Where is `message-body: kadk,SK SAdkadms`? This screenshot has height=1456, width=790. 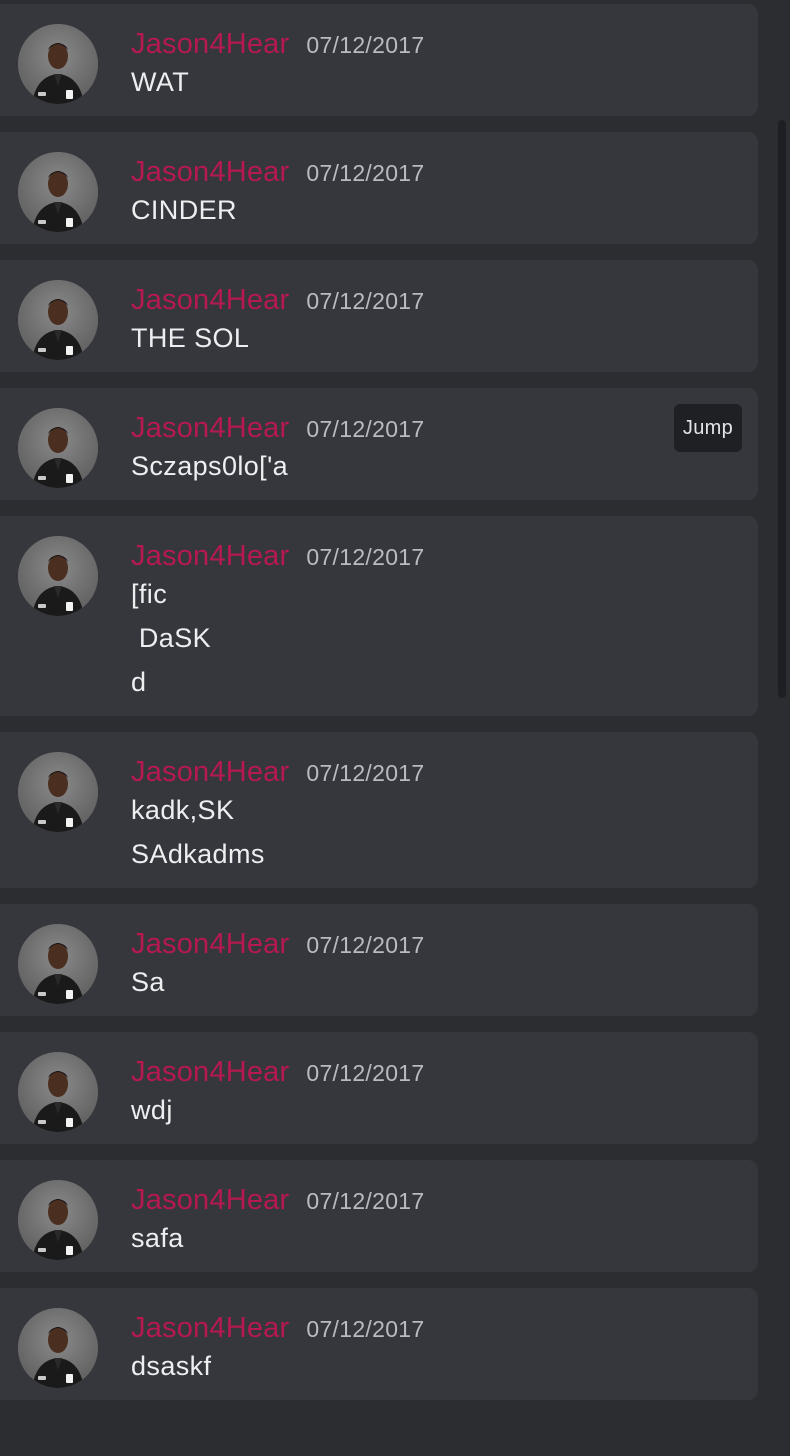
message-body: kadk,SK SAdkadms is located at coordinates (404, 832).